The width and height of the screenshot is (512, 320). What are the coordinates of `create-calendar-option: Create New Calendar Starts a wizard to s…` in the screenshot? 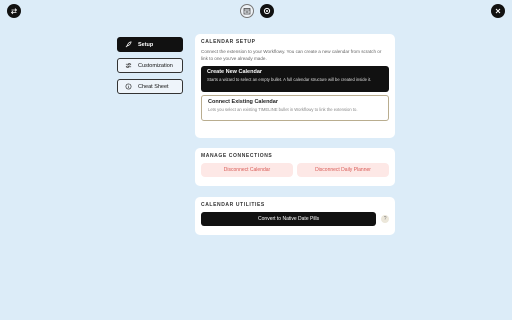 It's located at (295, 79).